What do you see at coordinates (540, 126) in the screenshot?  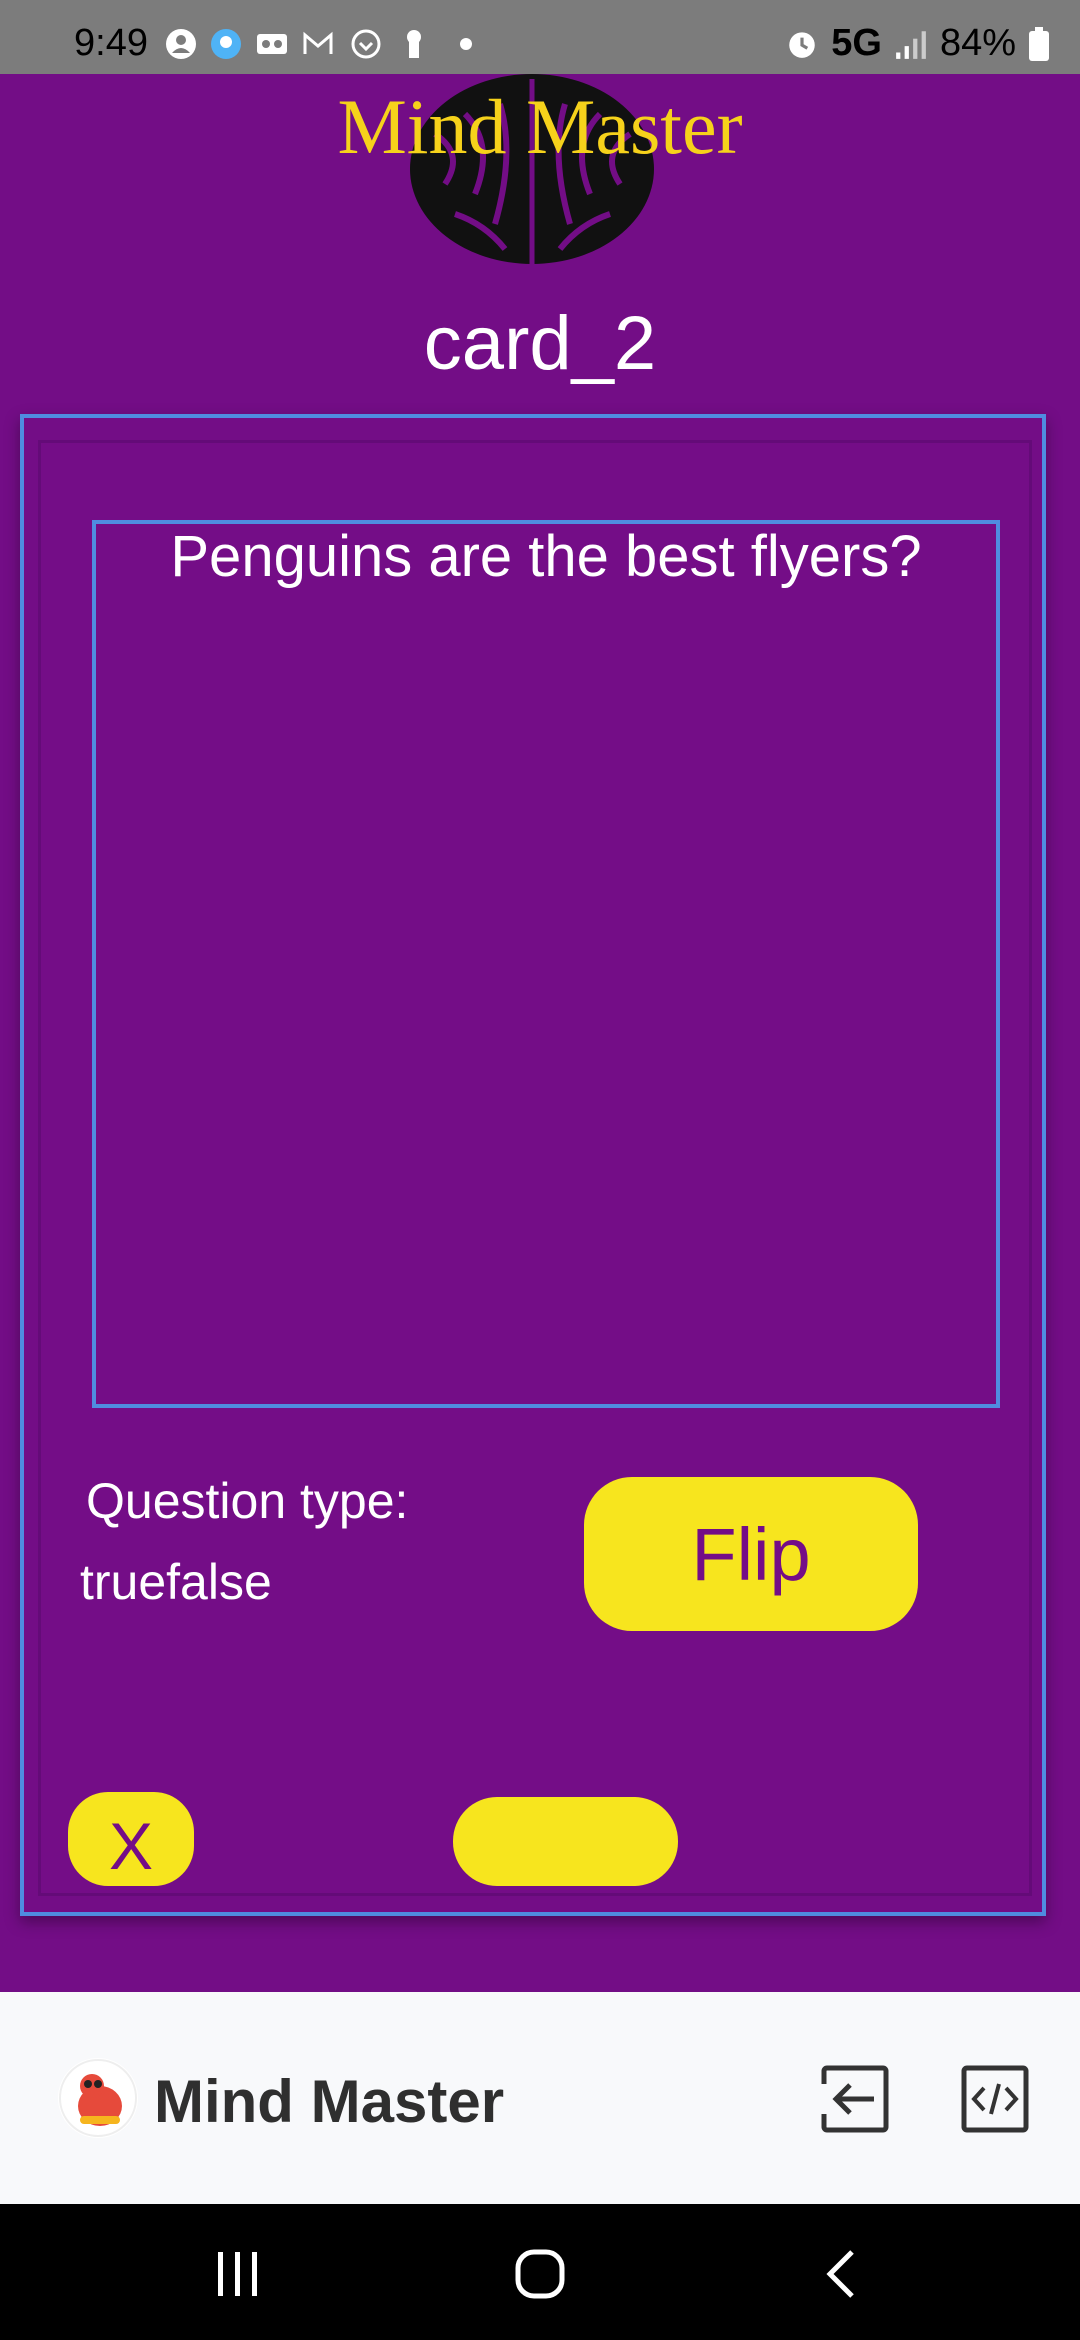 I see `app-title: Mind Master` at bounding box center [540, 126].